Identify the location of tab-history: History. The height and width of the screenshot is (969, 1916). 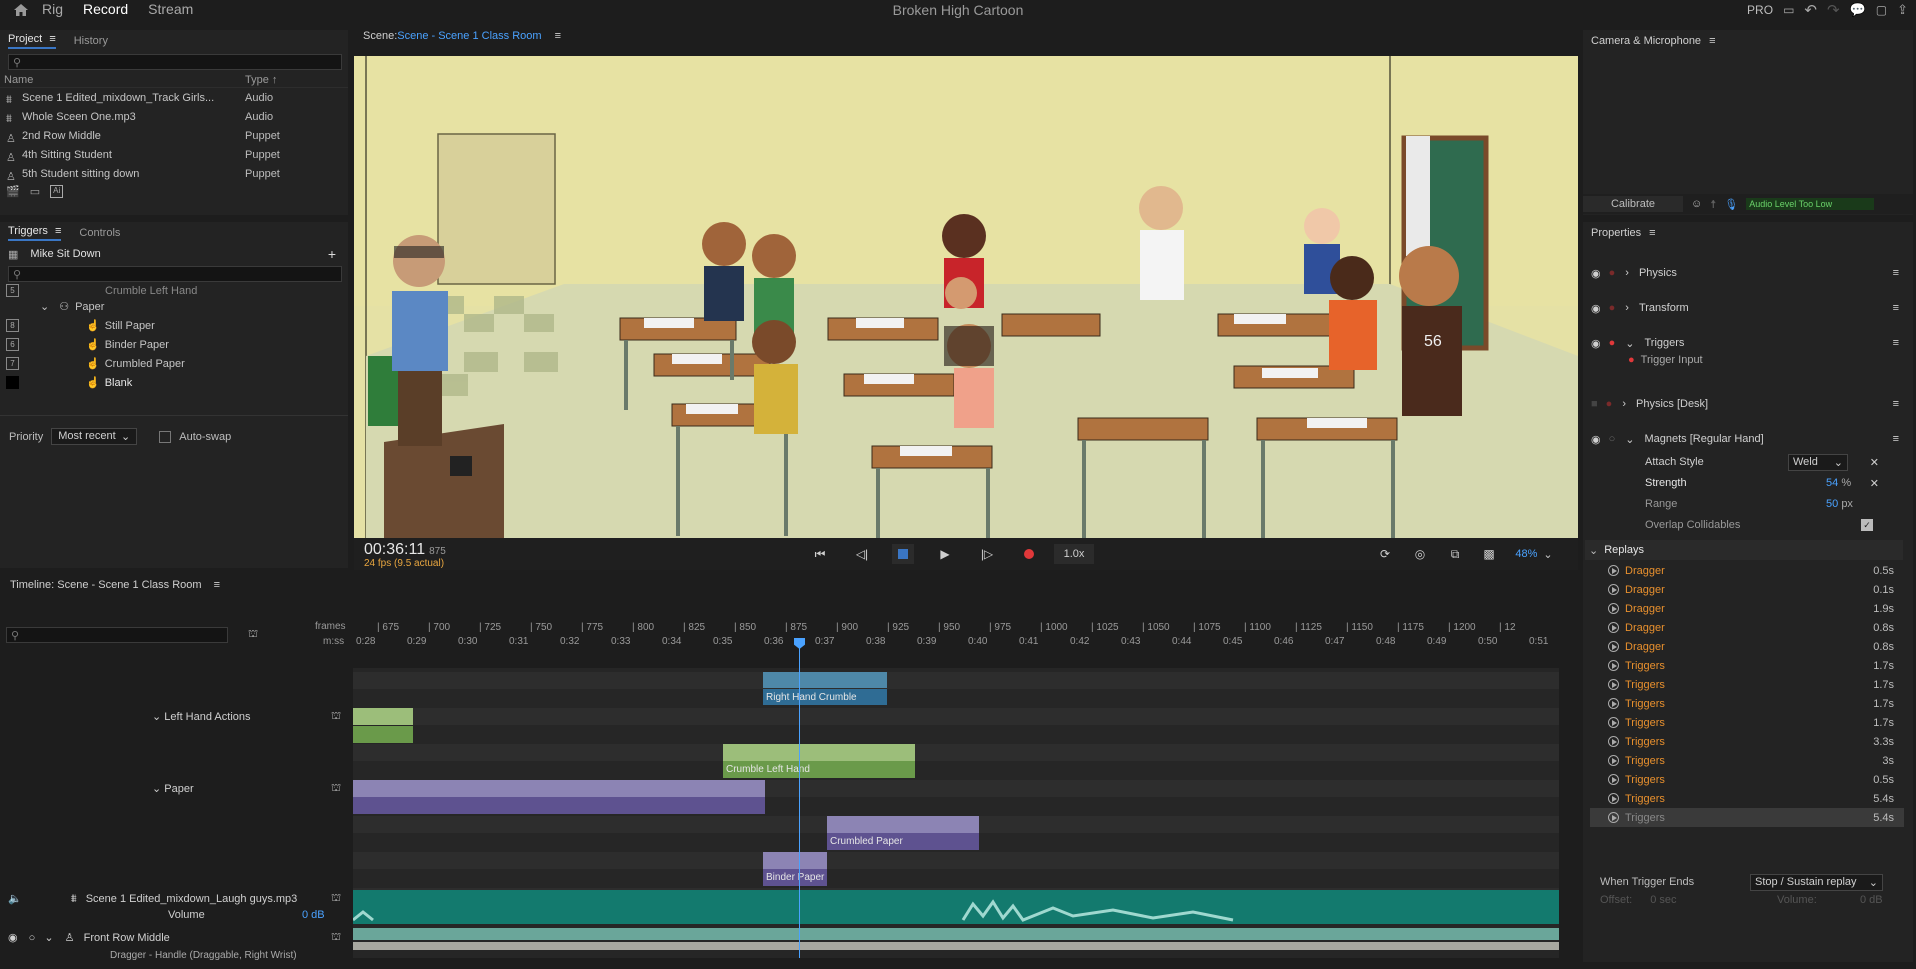
(91, 41).